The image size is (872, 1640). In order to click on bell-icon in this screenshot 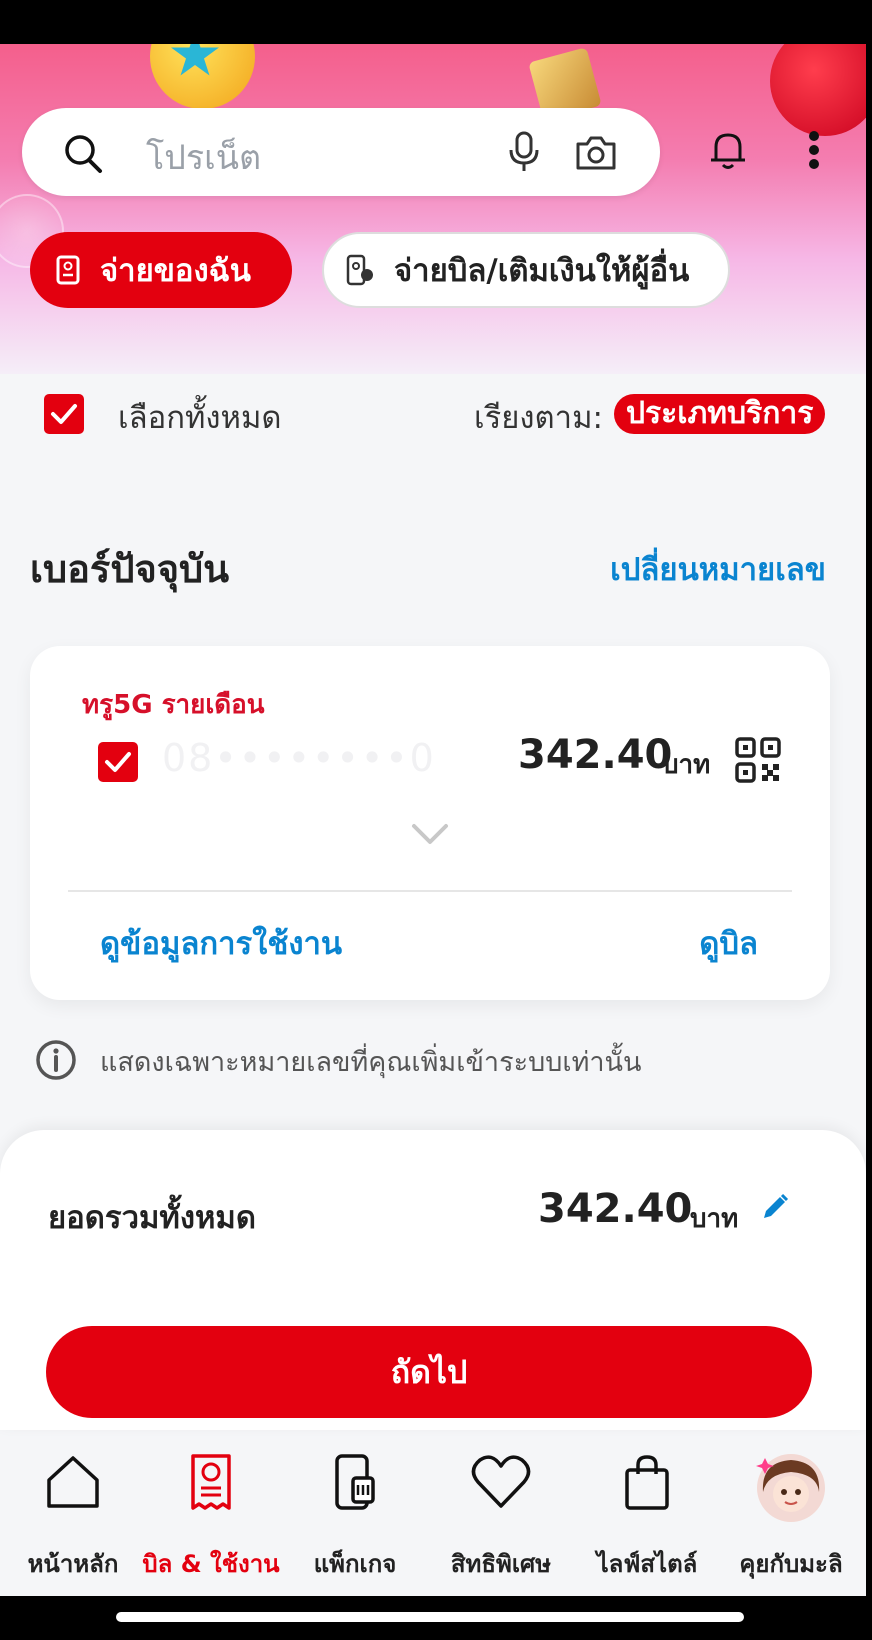, I will do `click(728, 152)`.